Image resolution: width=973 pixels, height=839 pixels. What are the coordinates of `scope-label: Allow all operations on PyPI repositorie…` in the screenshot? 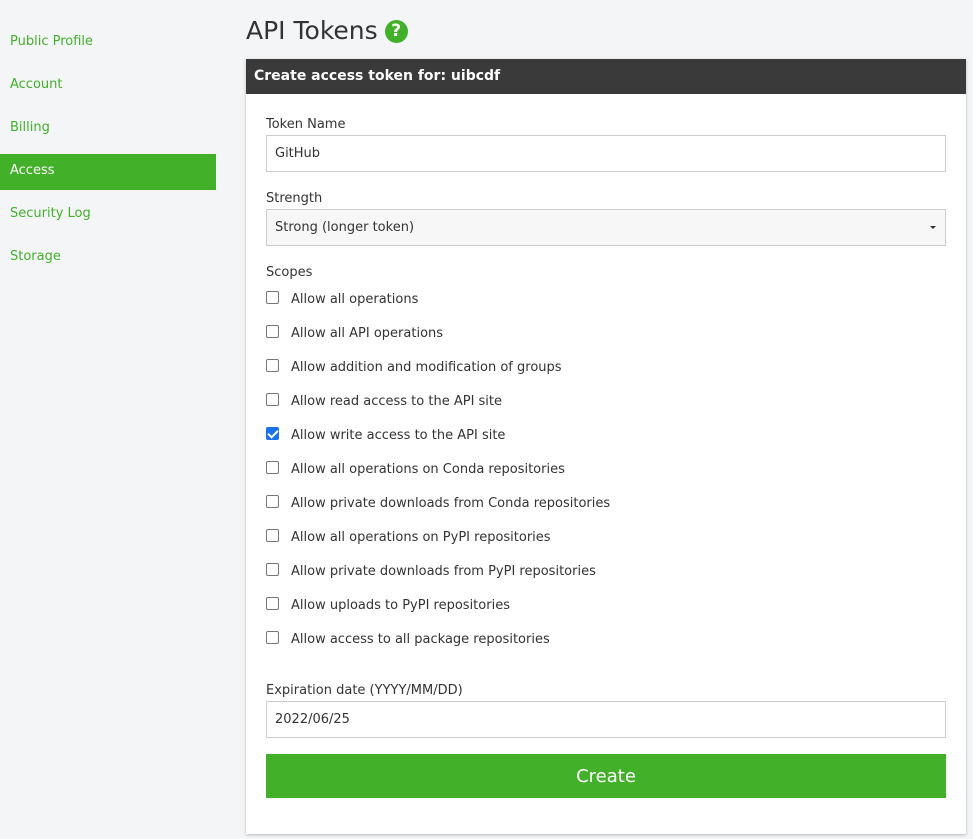 It's located at (421, 537).